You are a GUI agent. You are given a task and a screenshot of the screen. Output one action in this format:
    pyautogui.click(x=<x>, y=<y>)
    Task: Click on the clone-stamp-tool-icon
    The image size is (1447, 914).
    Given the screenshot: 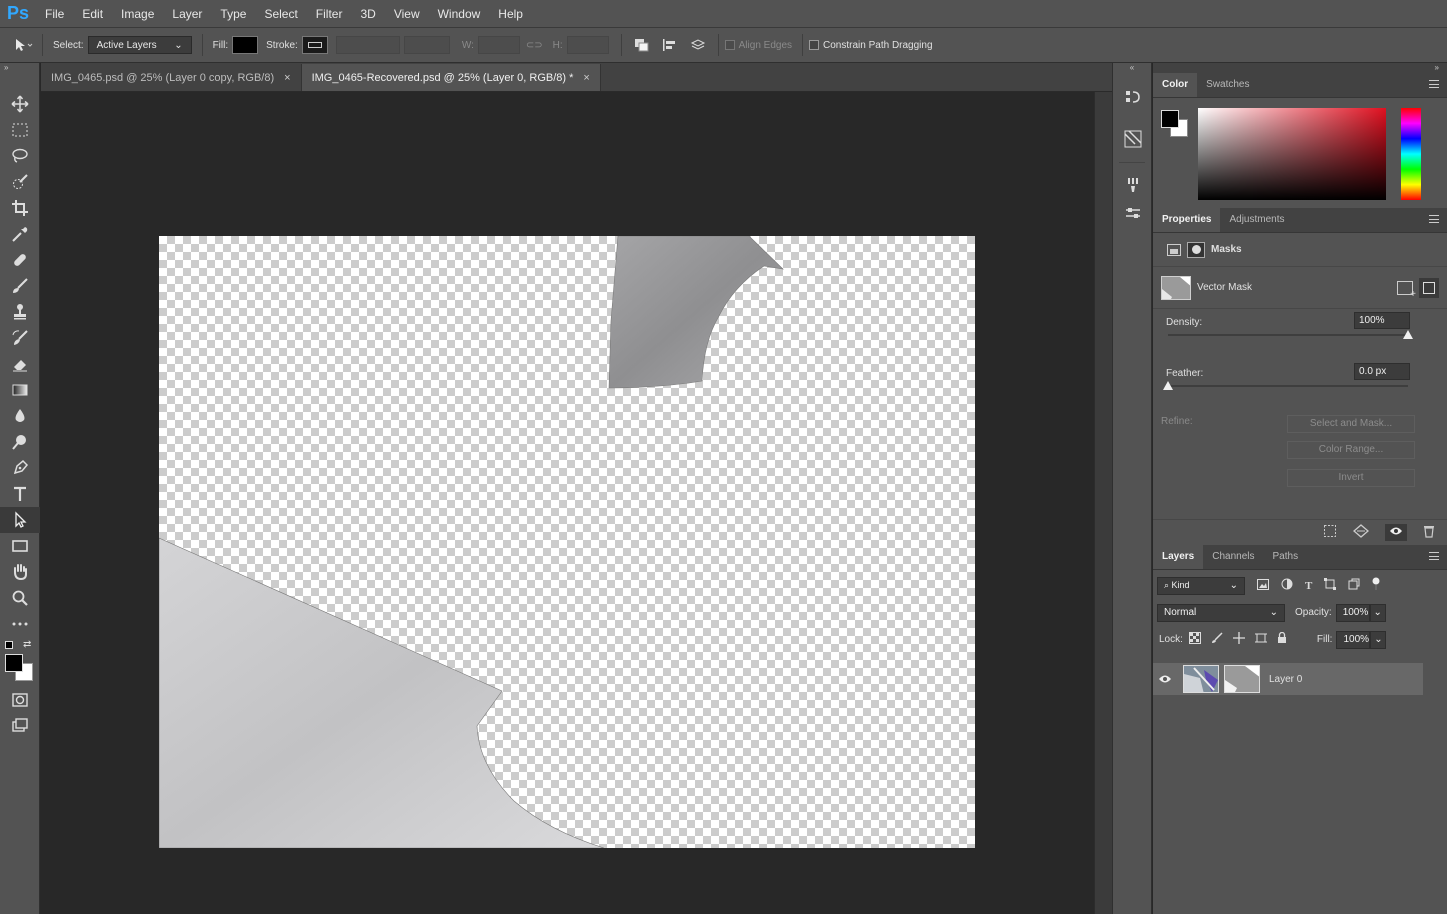 What is the action you would take?
    pyautogui.click(x=20, y=312)
    